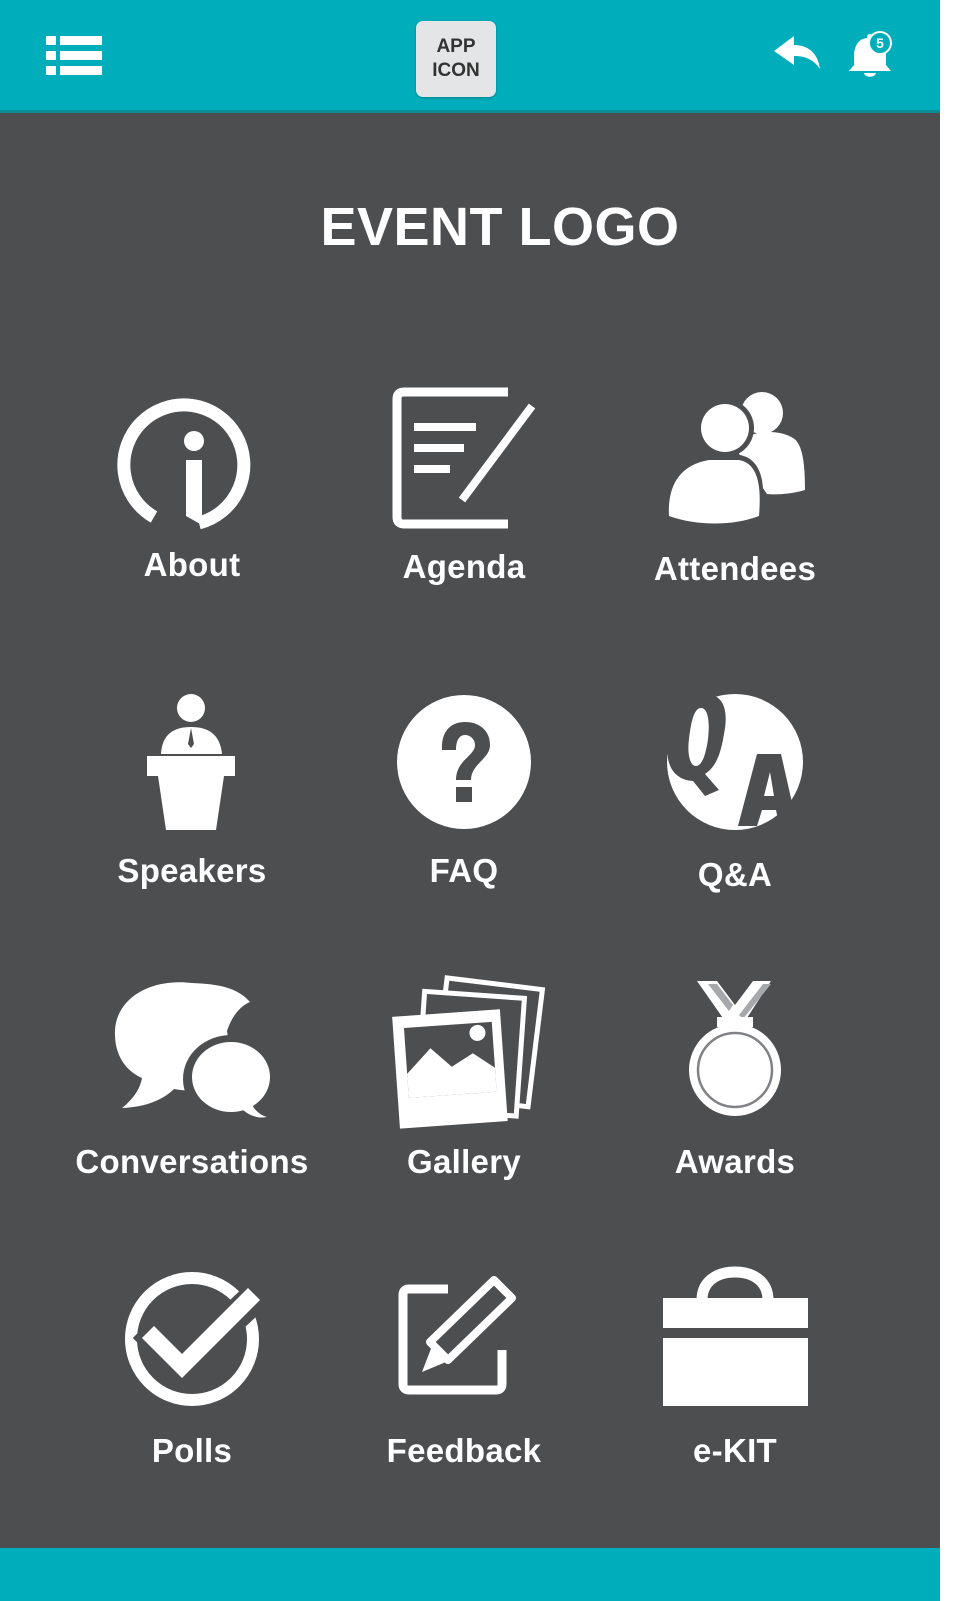  I want to click on menu-button, so click(74, 56).